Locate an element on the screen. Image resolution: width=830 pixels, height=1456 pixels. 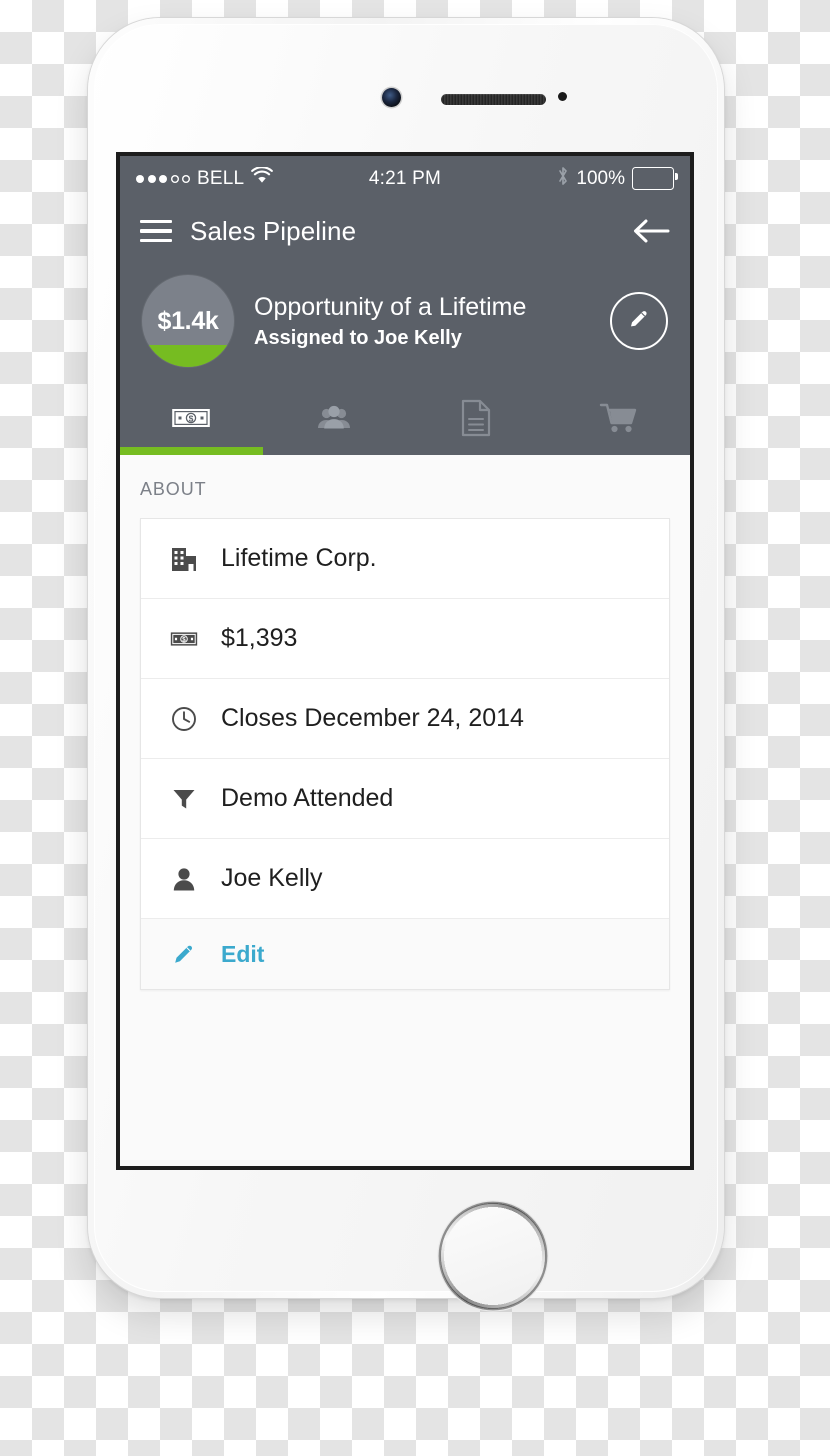
deal-amount-badge: $1.4k is located at coordinates (188, 321).